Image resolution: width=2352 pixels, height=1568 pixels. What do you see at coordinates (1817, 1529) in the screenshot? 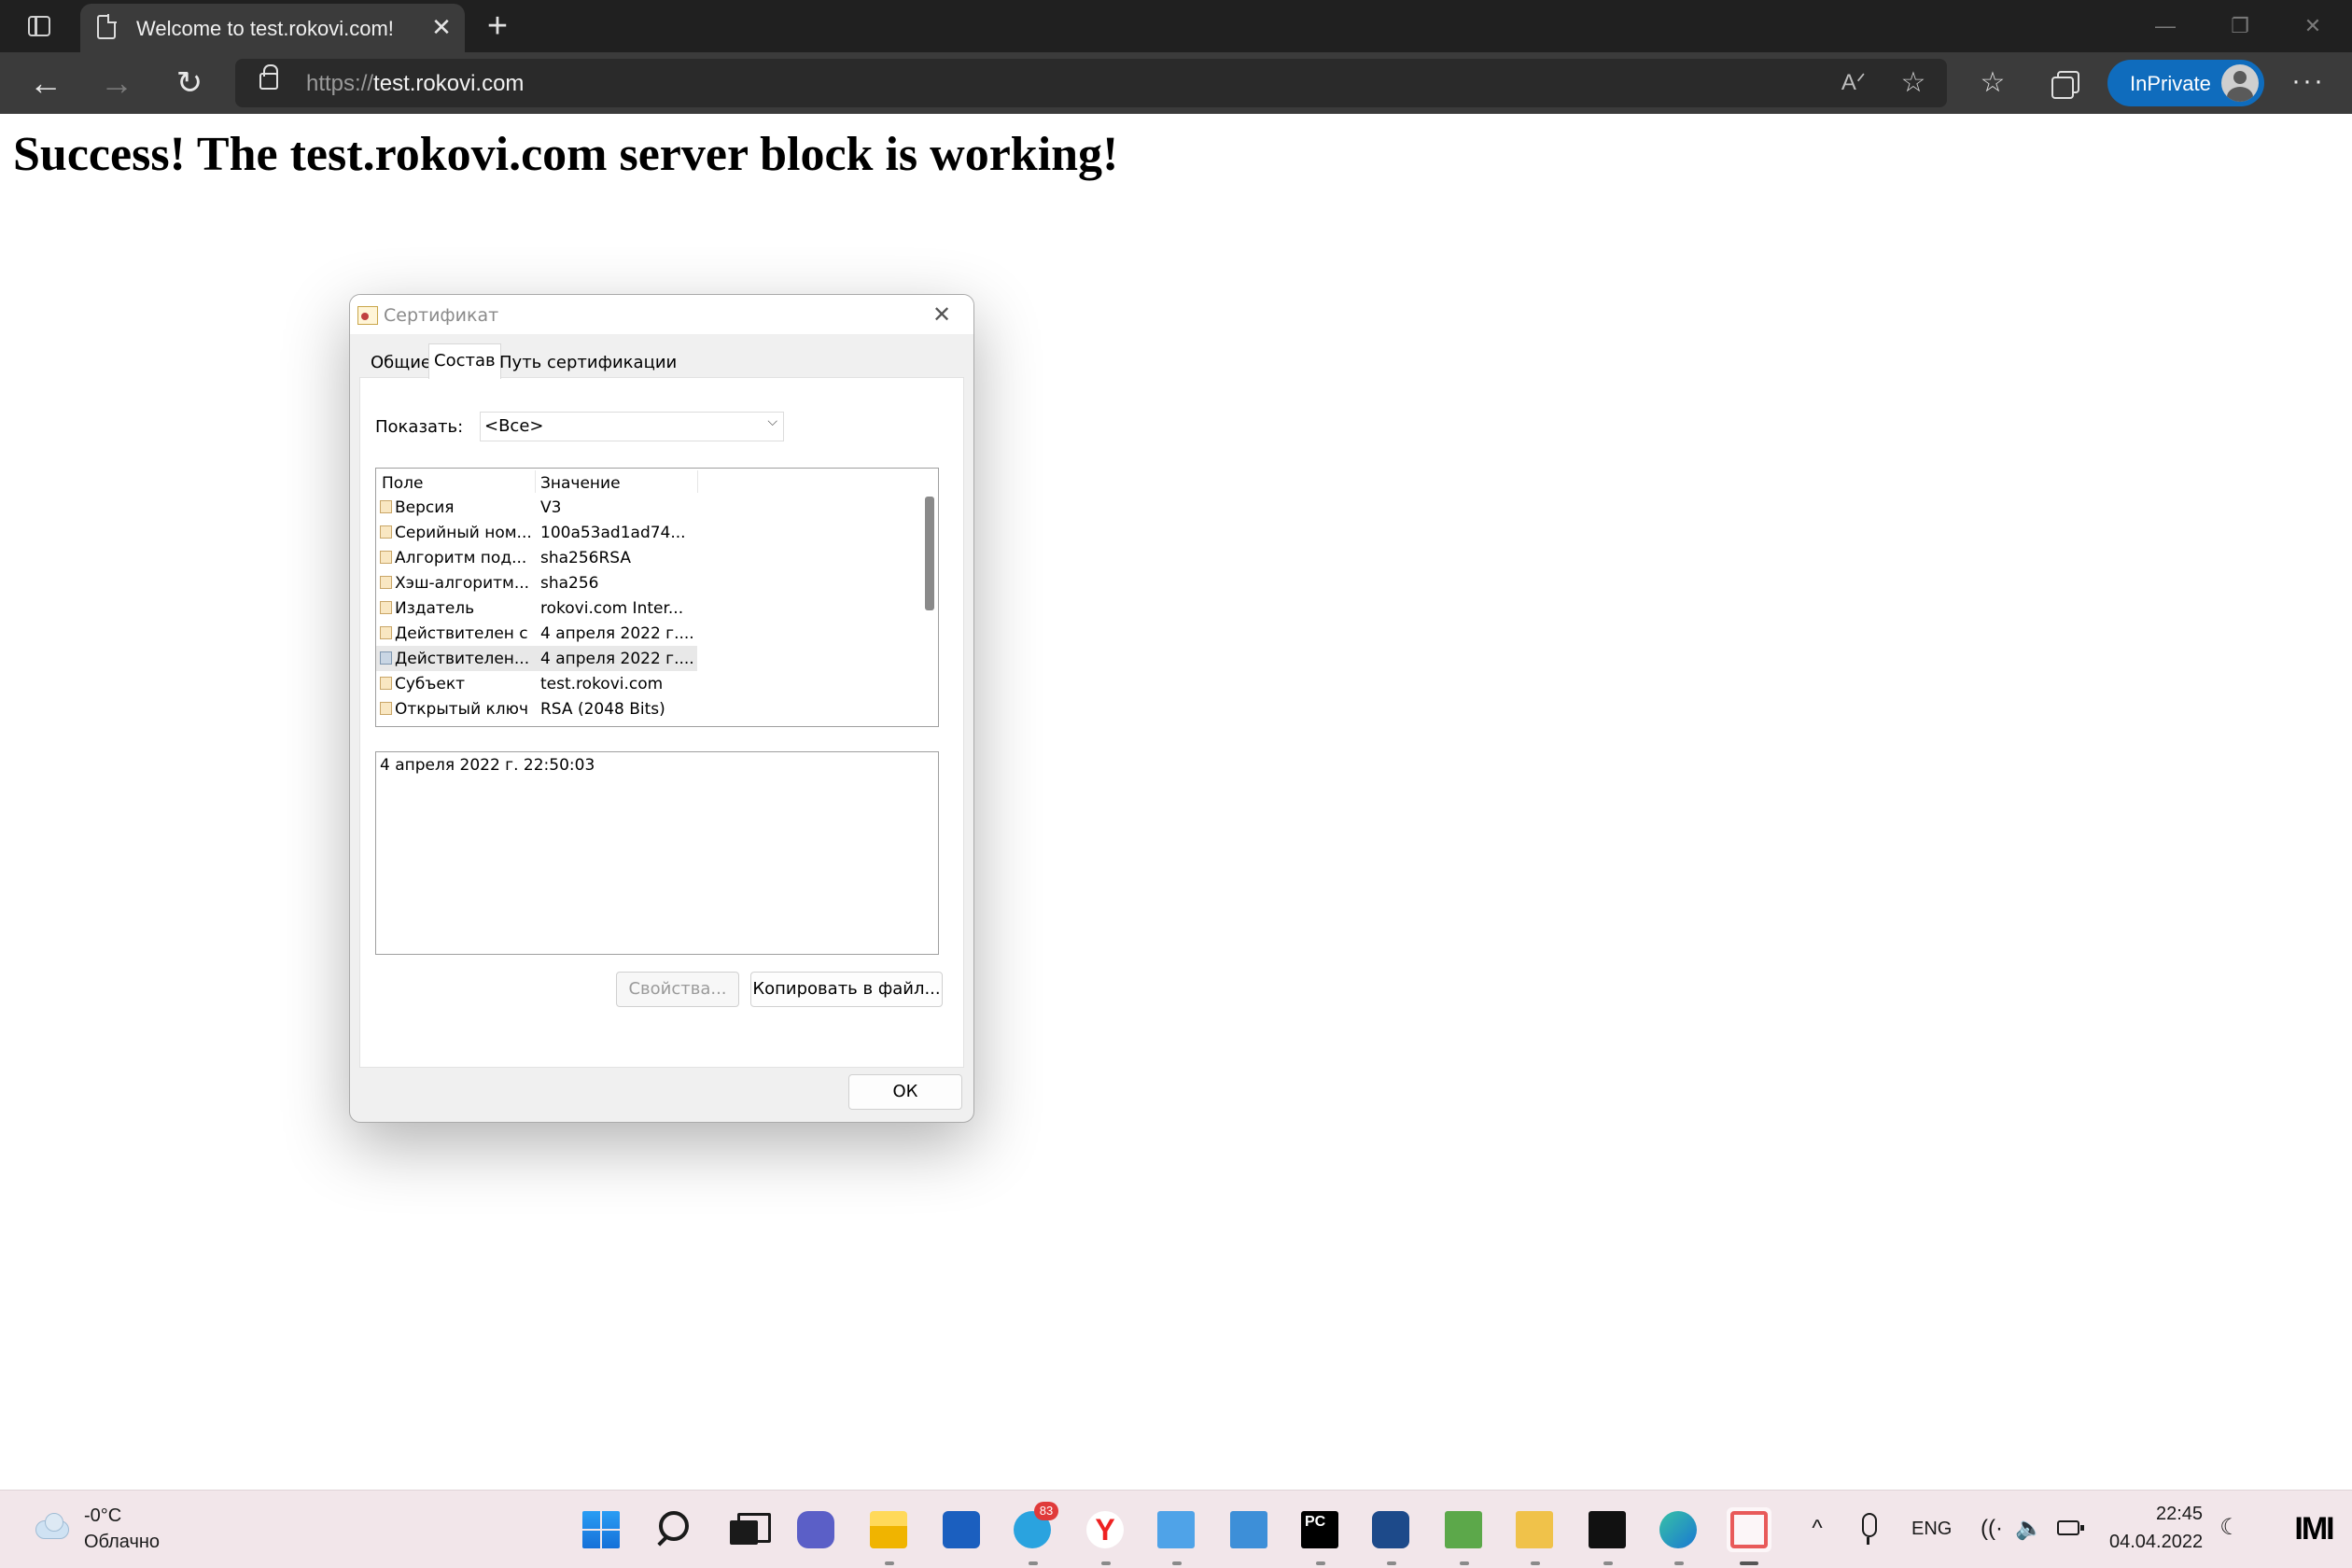
I see `show-hidden-icons-chevron-icon: ^` at bounding box center [1817, 1529].